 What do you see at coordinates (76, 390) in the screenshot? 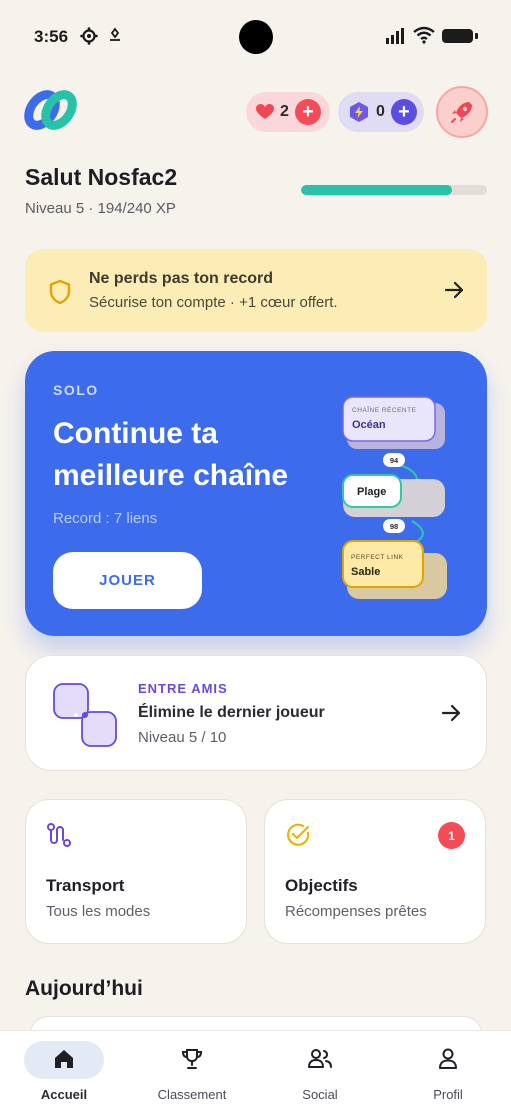
I see `solo-tag: SOLO` at bounding box center [76, 390].